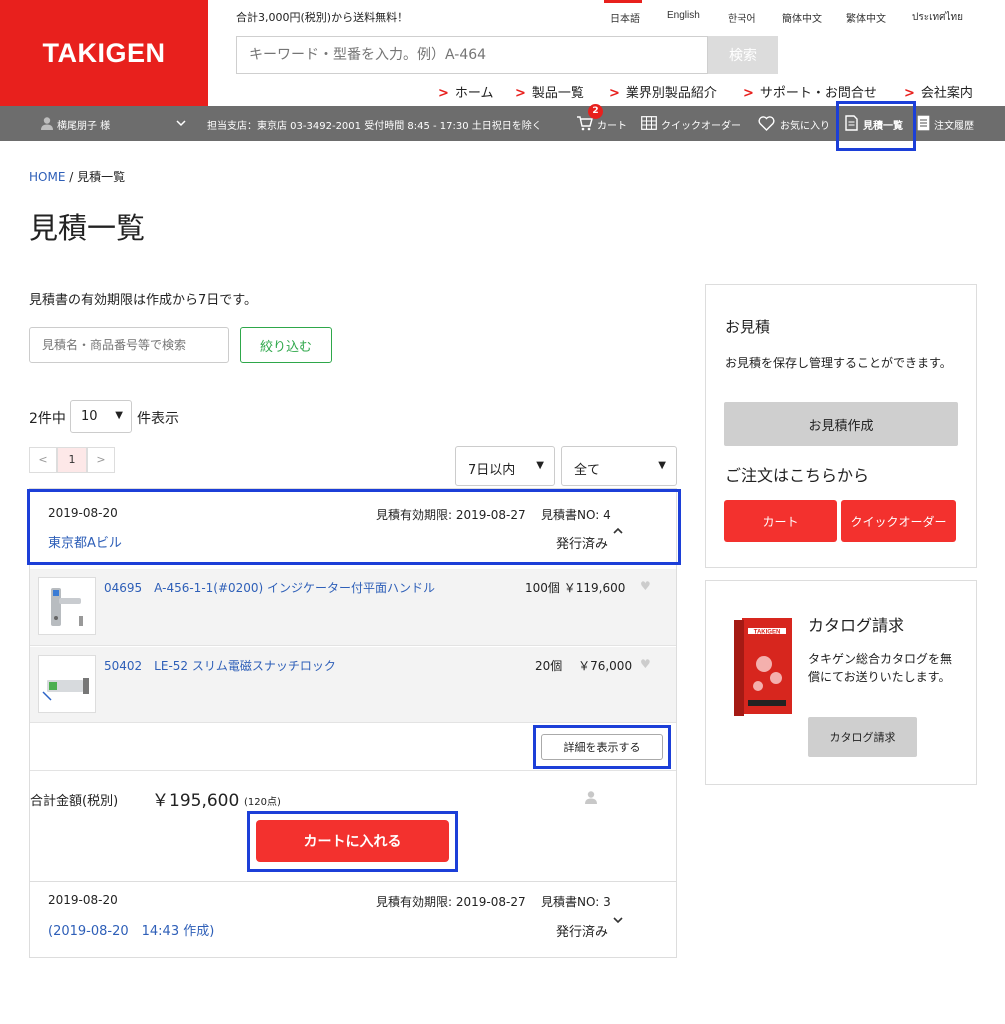  I want to click on quote-item-row: 50402 LE-52 スリム電磁スナッチロック 20個 ￥76,000 ♥, so click(353, 685).